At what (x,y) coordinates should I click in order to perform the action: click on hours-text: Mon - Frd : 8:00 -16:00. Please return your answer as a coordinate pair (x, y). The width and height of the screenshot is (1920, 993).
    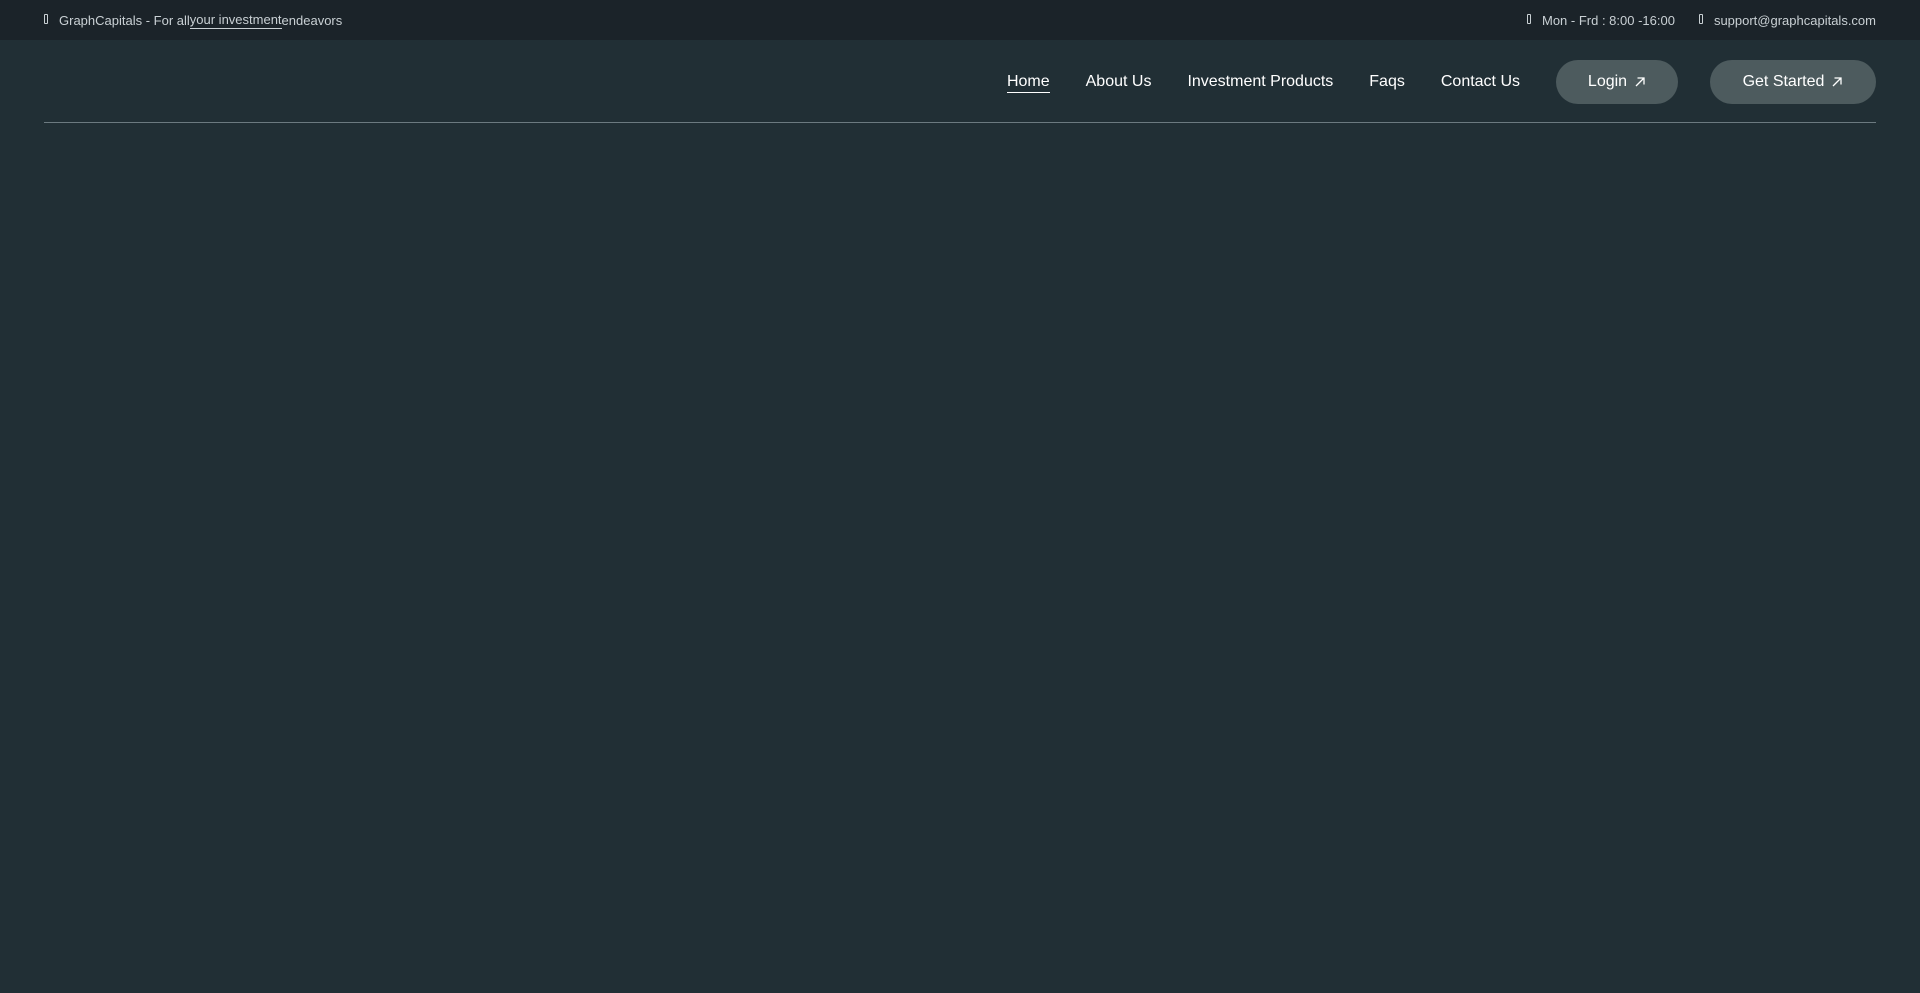
    Looking at the image, I should click on (1608, 20).